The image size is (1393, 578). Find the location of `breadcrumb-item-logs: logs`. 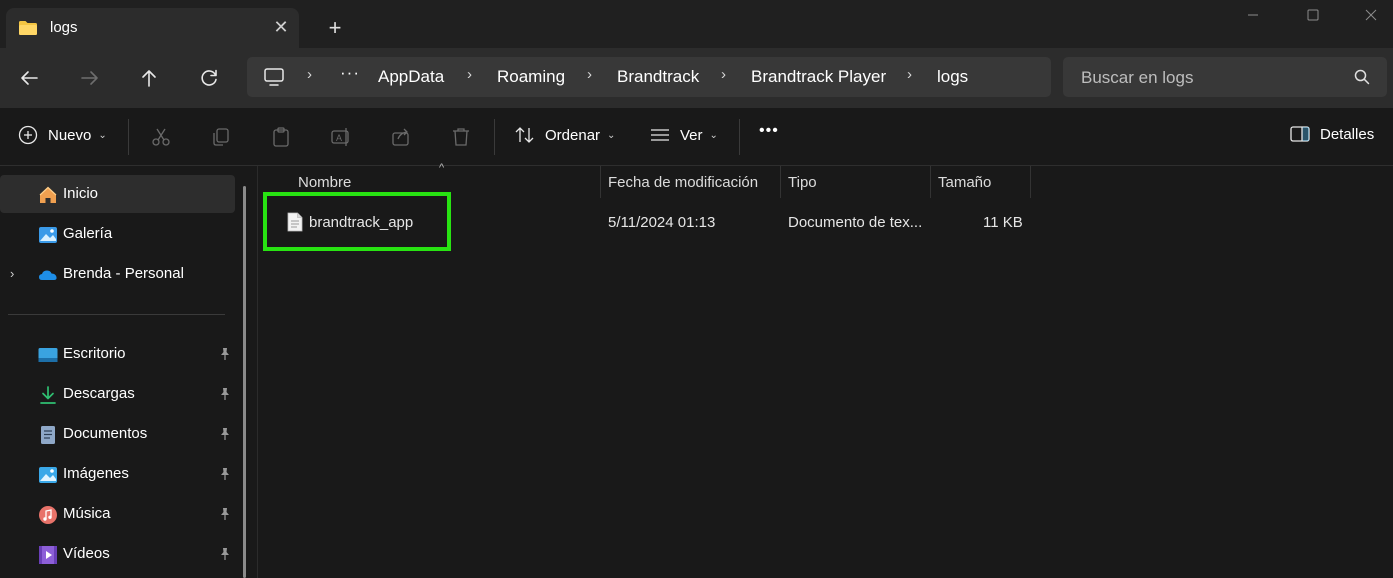

breadcrumb-item-logs: logs is located at coordinates (952, 77).